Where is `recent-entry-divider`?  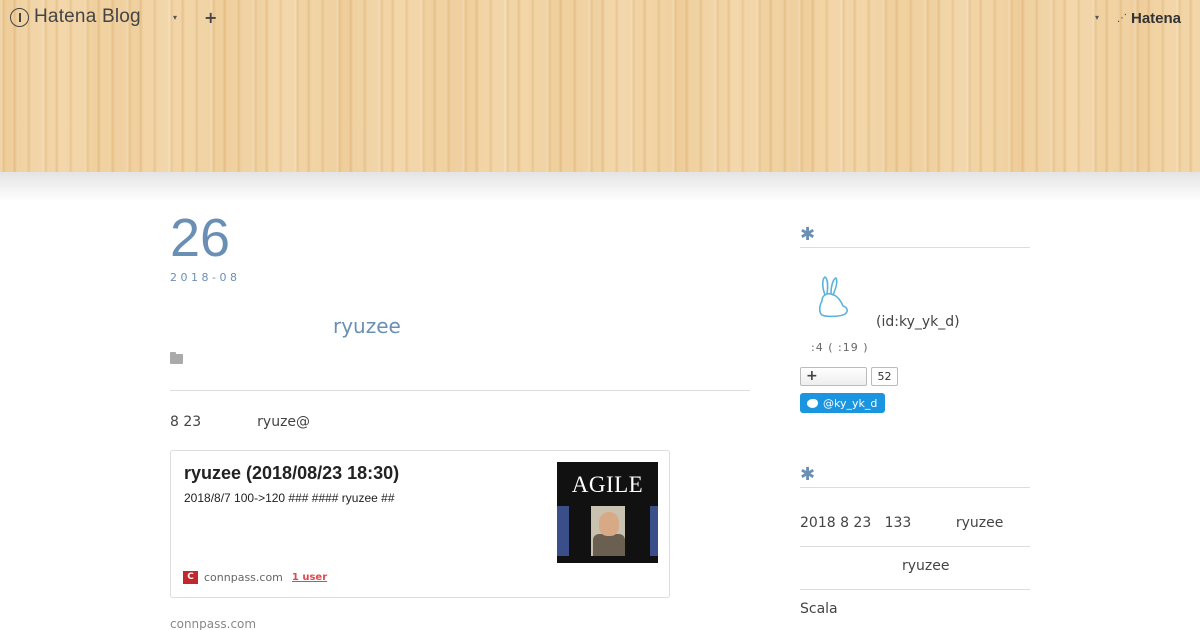
recent-entry-divider is located at coordinates (915, 546).